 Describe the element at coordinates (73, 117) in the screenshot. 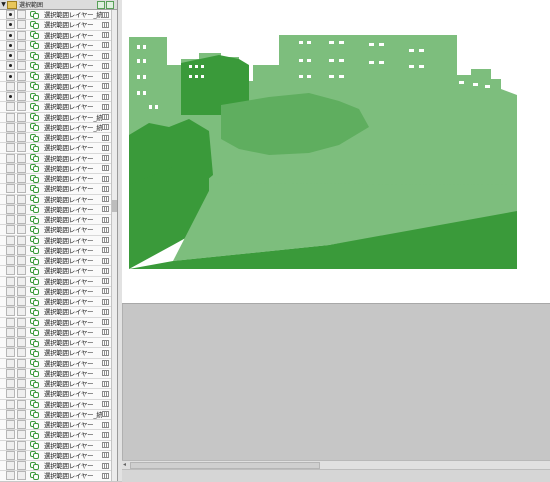

I see `layer-name: 選択範囲レイヤー_統合④` at that location.